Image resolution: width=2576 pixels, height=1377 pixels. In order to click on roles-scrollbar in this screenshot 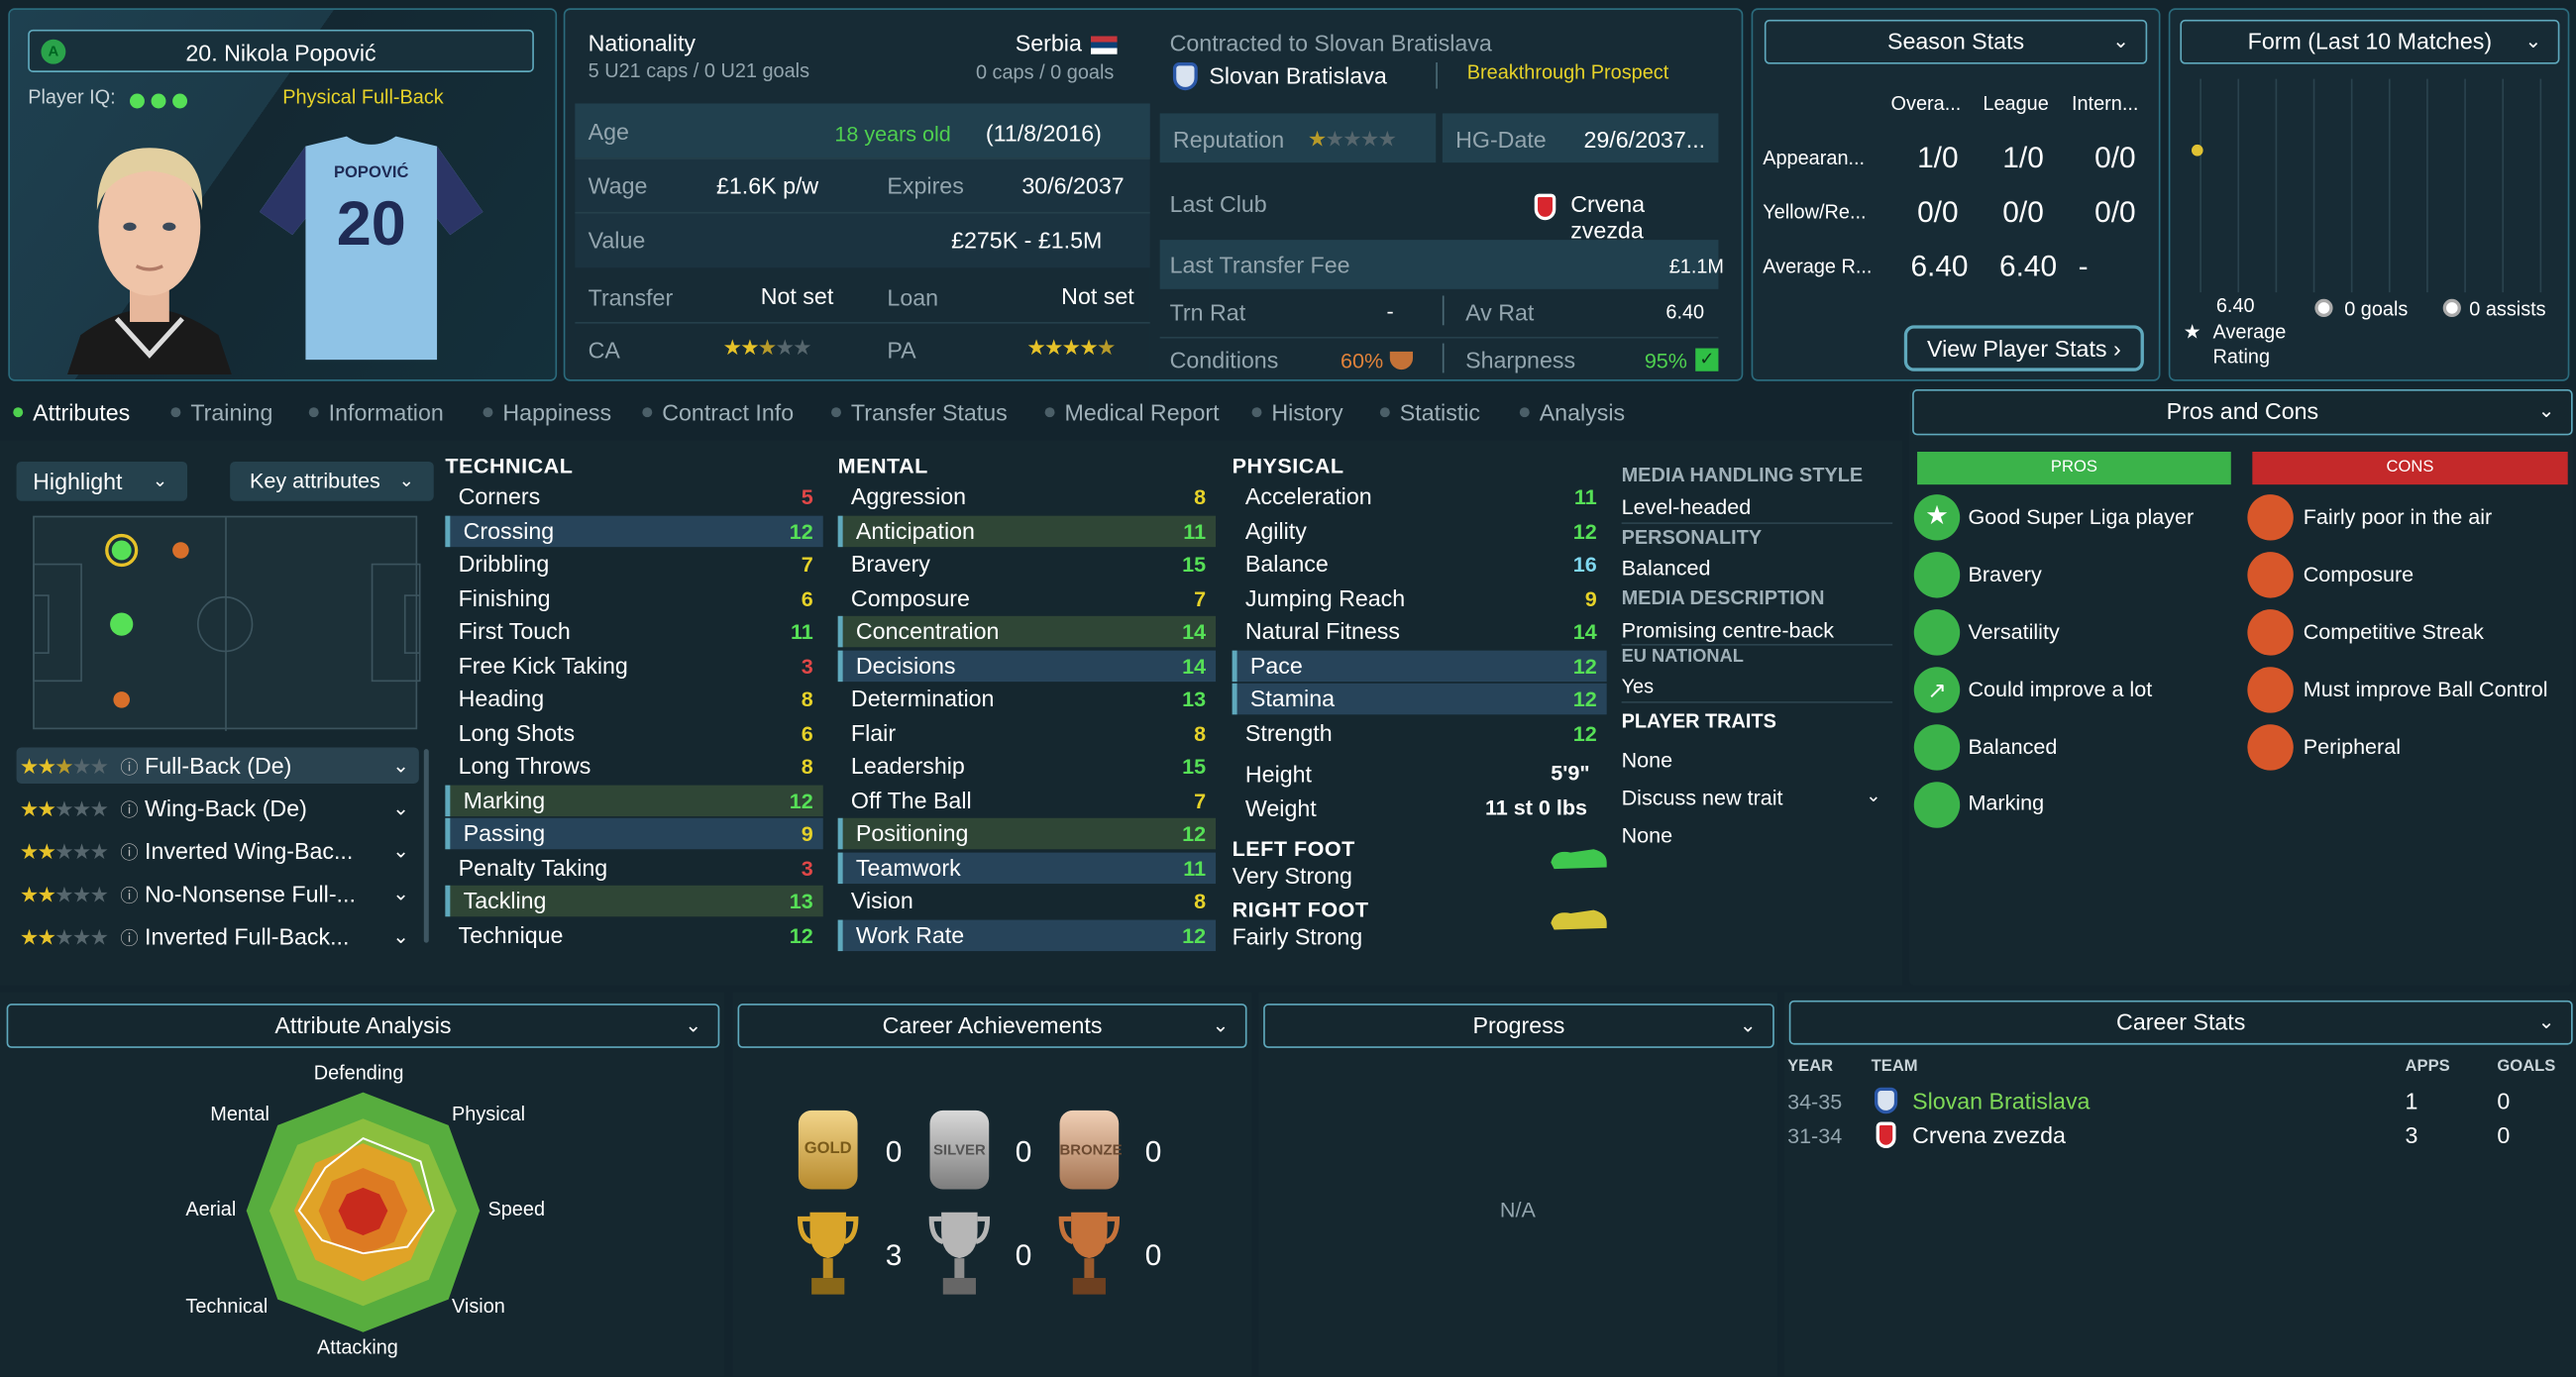, I will do `click(426, 846)`.